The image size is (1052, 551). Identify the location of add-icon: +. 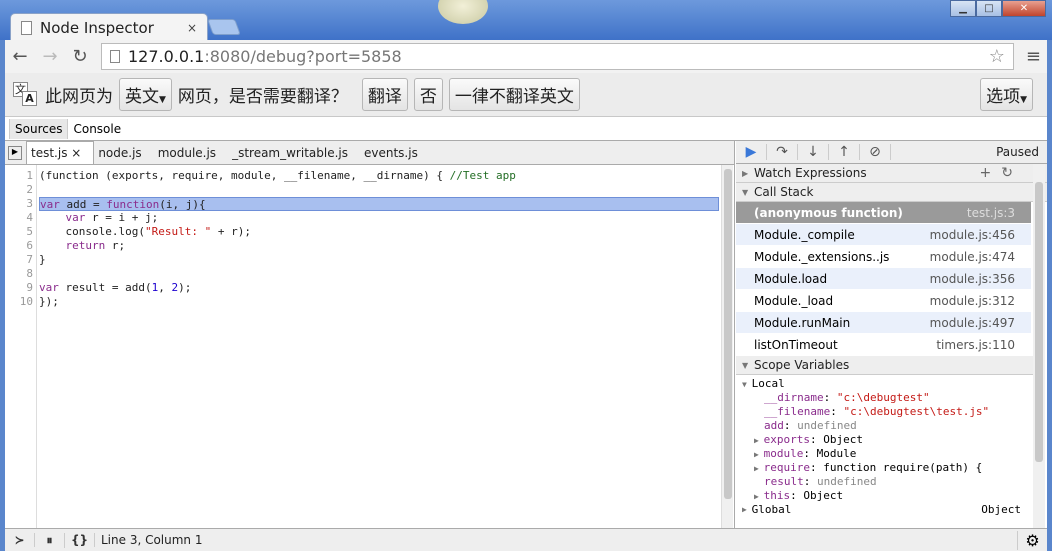
(991, 173).